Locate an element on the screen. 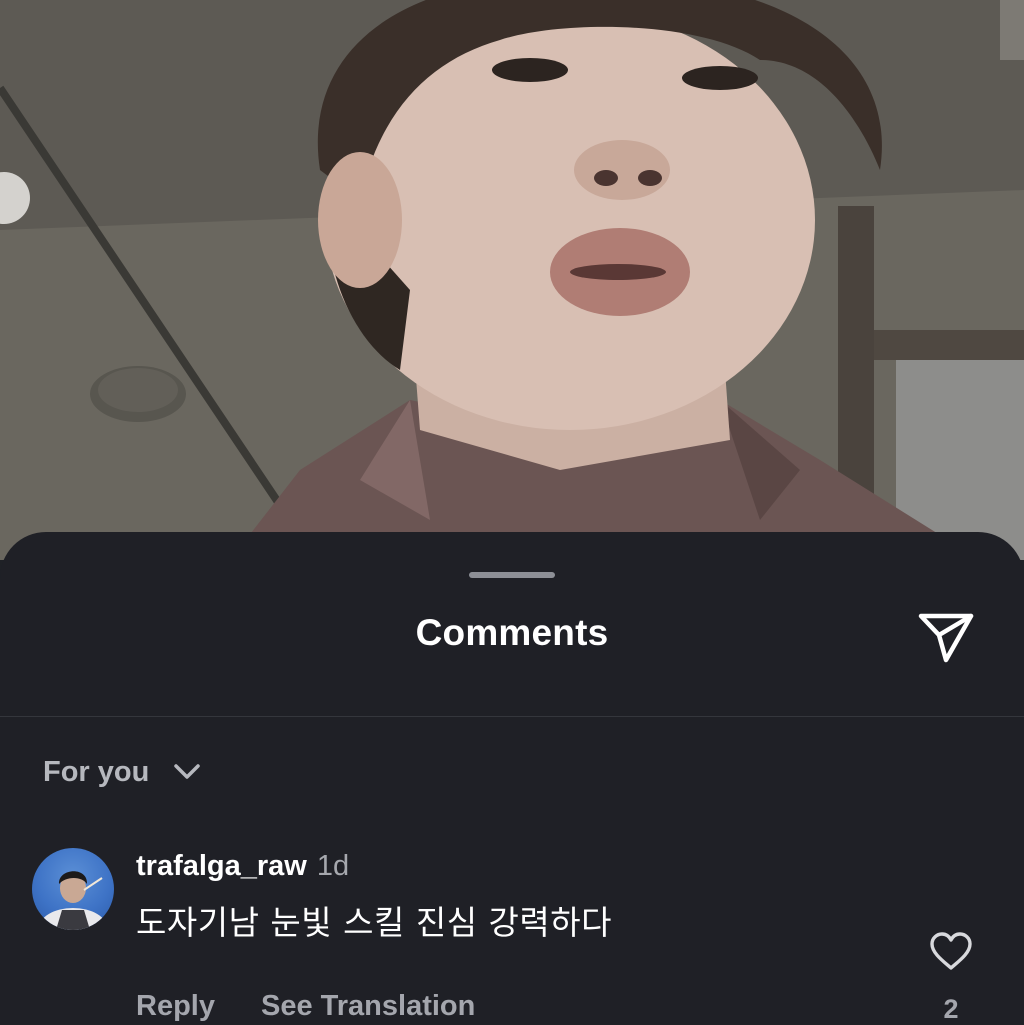 This screenshot has width=1024, height=1025. see-translation-button: See Translation is located at coordinates (368, 1006).